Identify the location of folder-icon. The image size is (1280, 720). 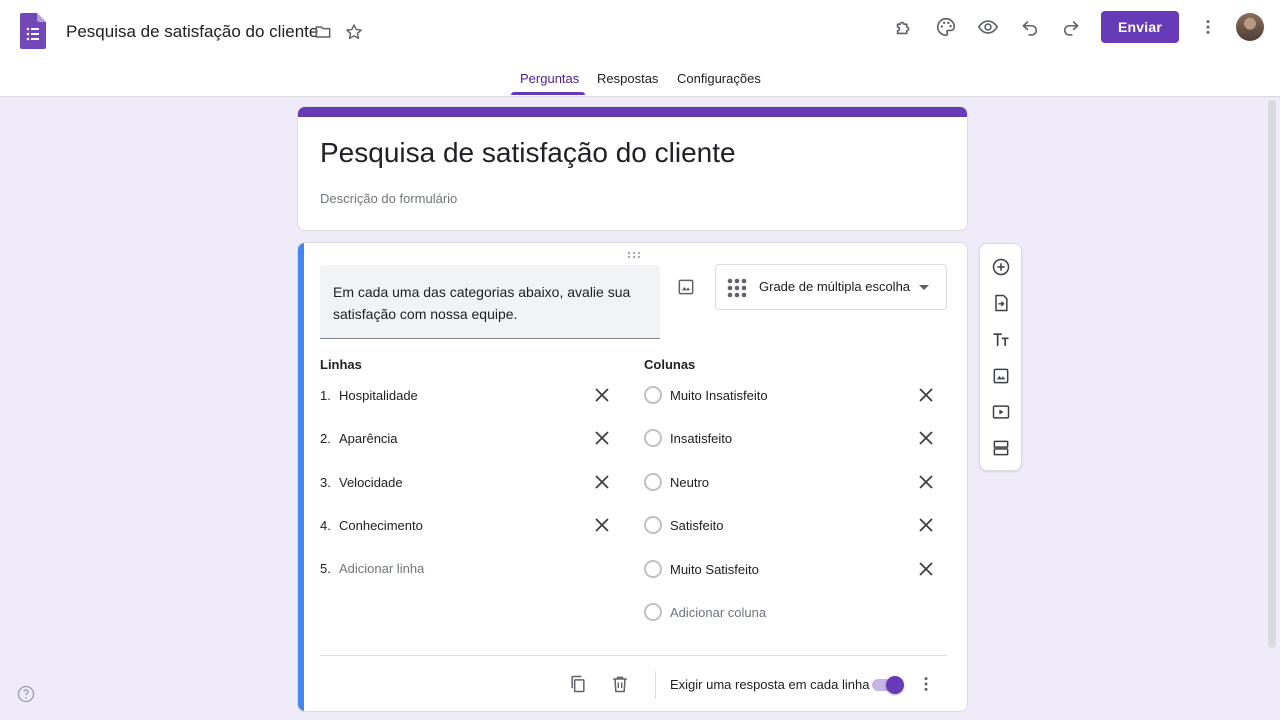
(323, 32).